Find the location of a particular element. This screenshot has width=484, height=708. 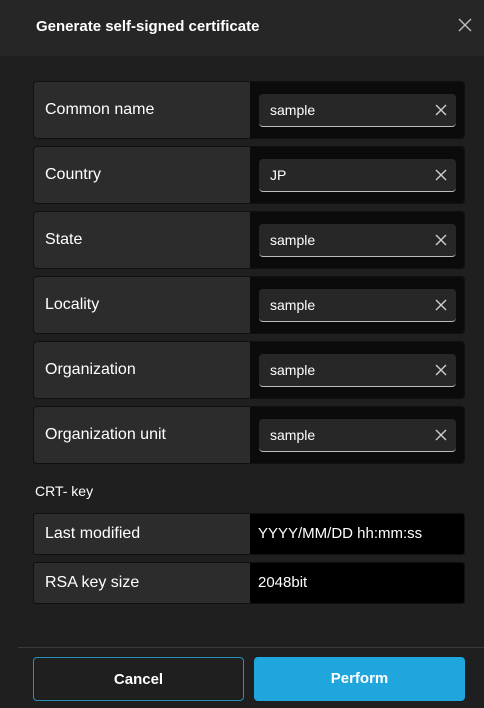

locality-field is located at coordinates (357, 305).